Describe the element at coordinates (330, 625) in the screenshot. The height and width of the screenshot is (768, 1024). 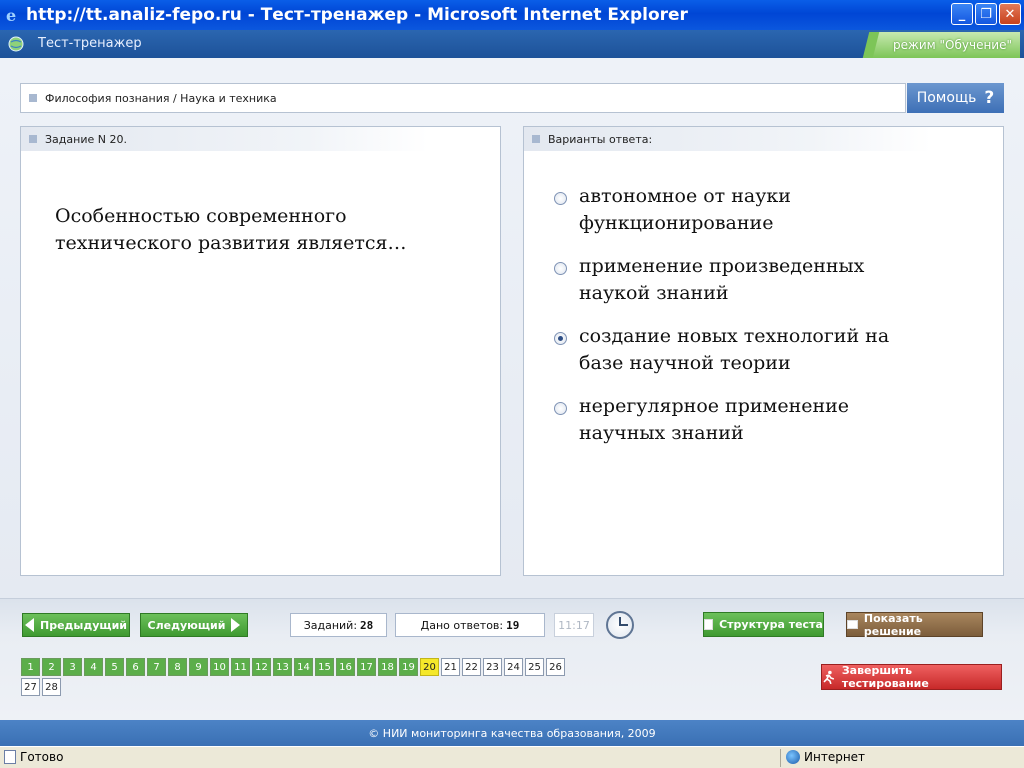
I see `tasks-label: Заданий:` at that location.